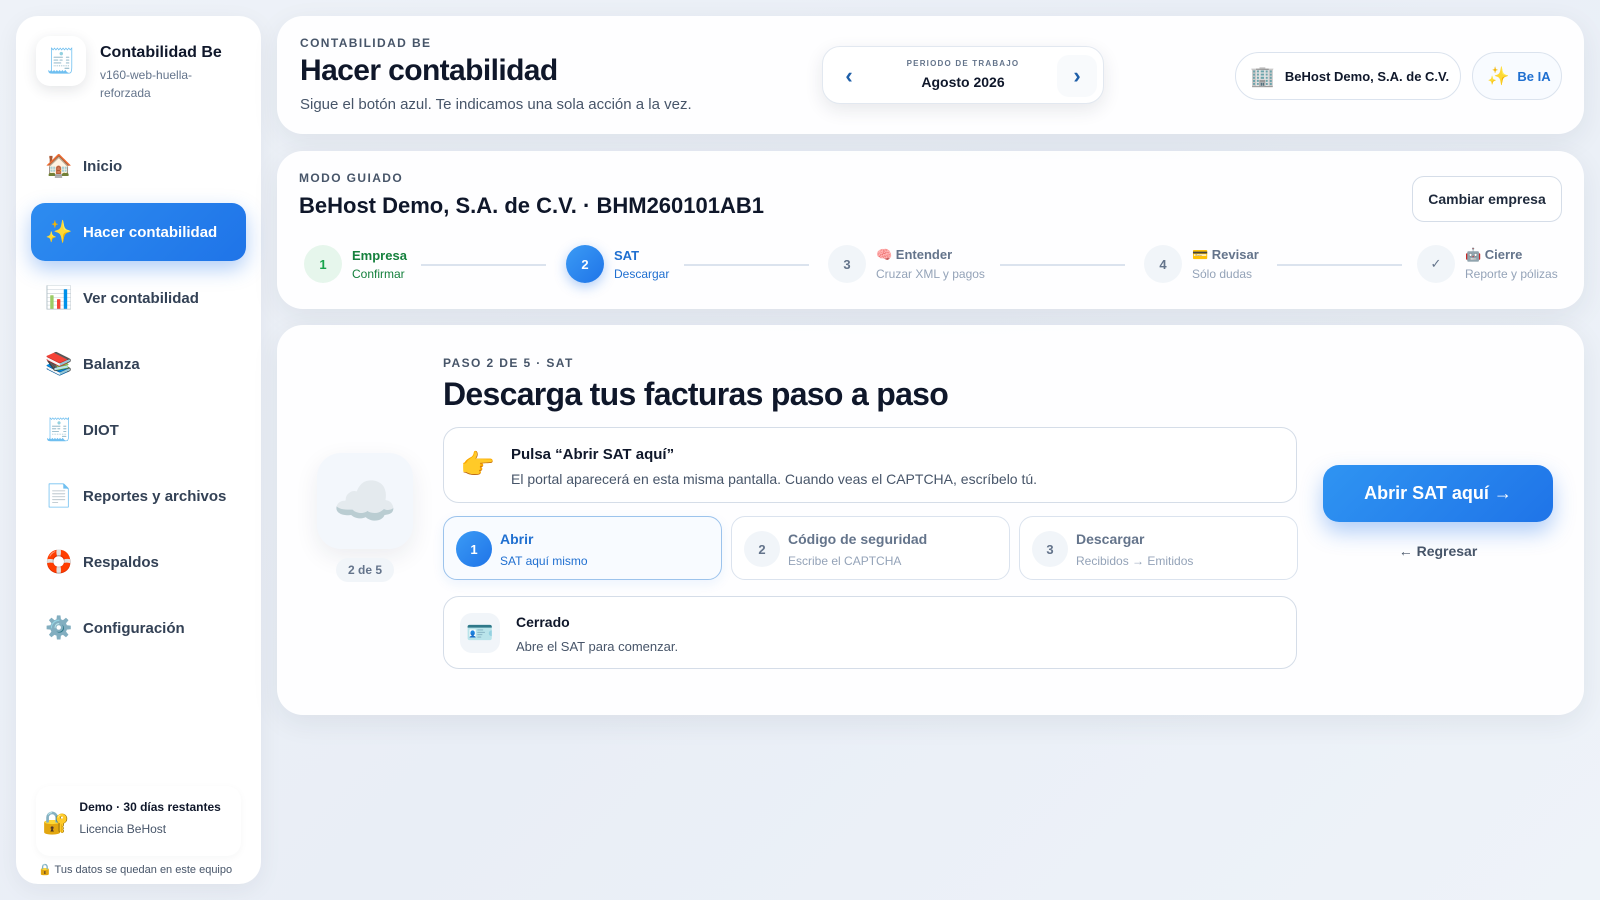  I want to click on stepper-step-empresa: 1 Empresa Confirmar, so click(355, 264).